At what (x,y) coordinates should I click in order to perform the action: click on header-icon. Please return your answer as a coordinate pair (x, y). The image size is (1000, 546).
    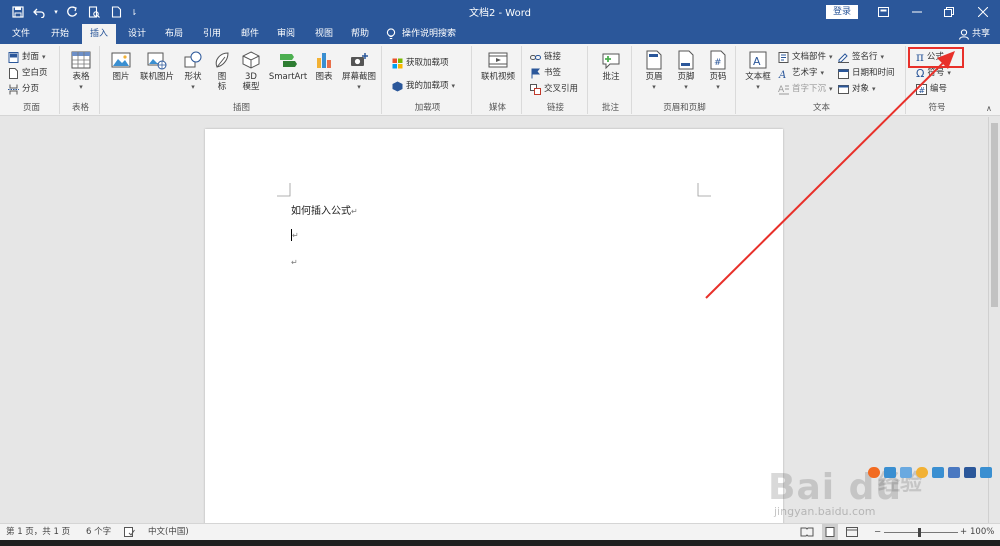
    Looking at the image, I should click on (654, 60).